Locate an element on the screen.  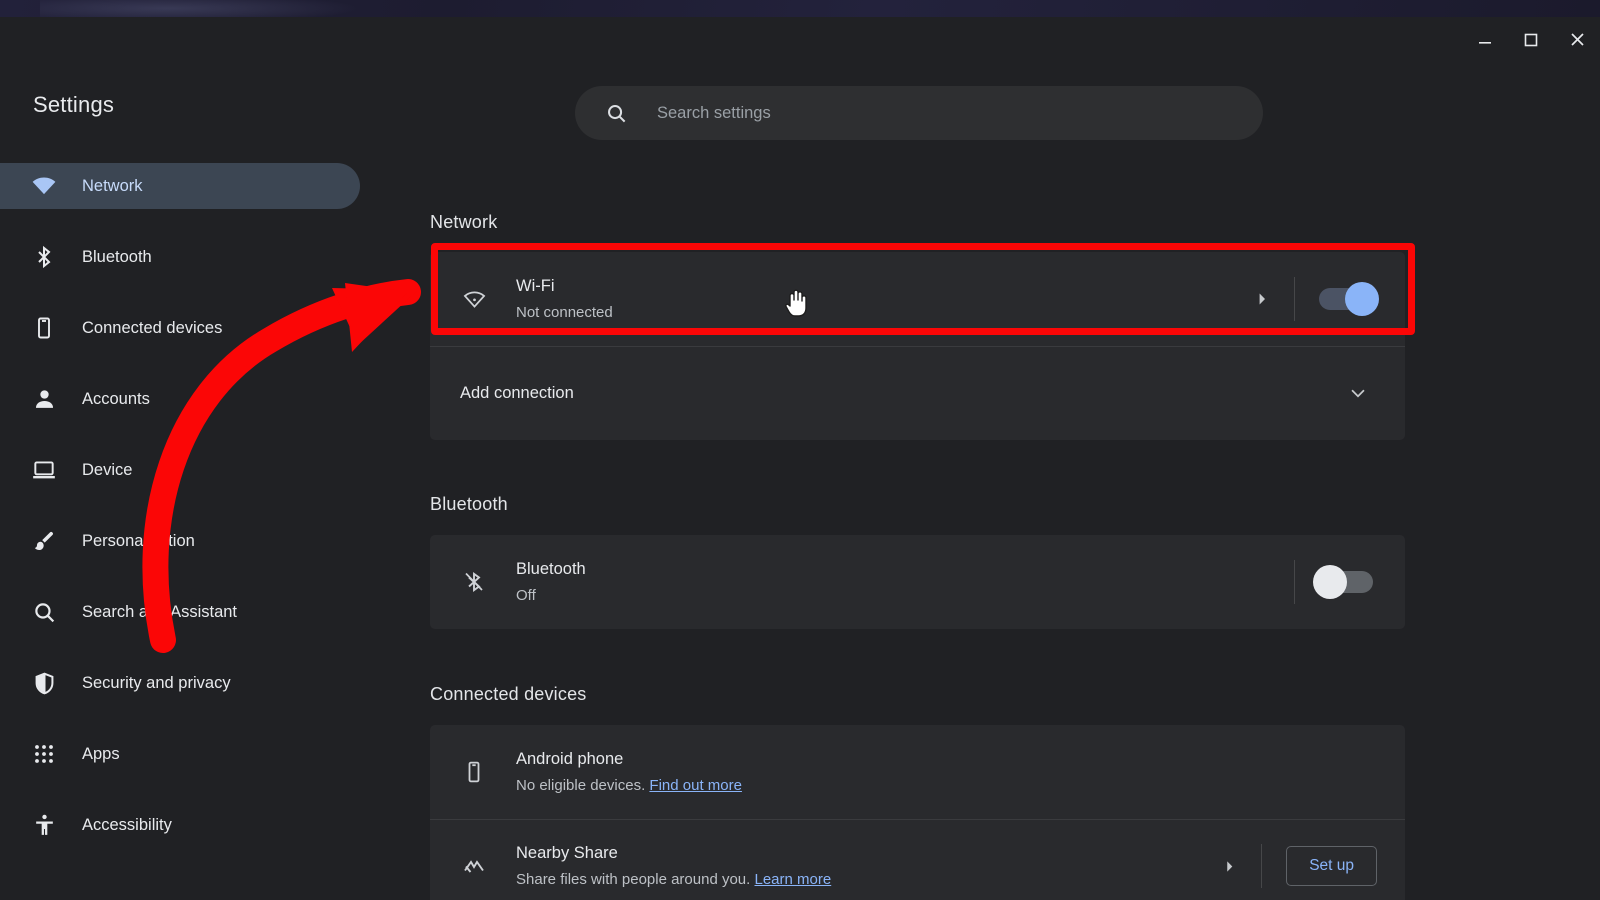
sidebar-item-label: Apps is located at coordinates (101, 753).